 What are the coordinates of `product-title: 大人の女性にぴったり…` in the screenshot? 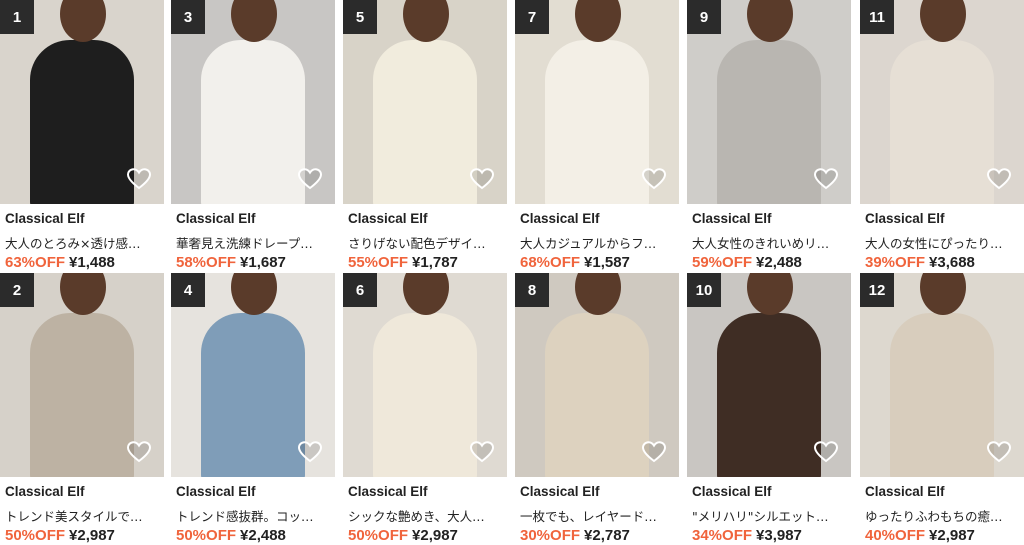 It's located at (944, 242).